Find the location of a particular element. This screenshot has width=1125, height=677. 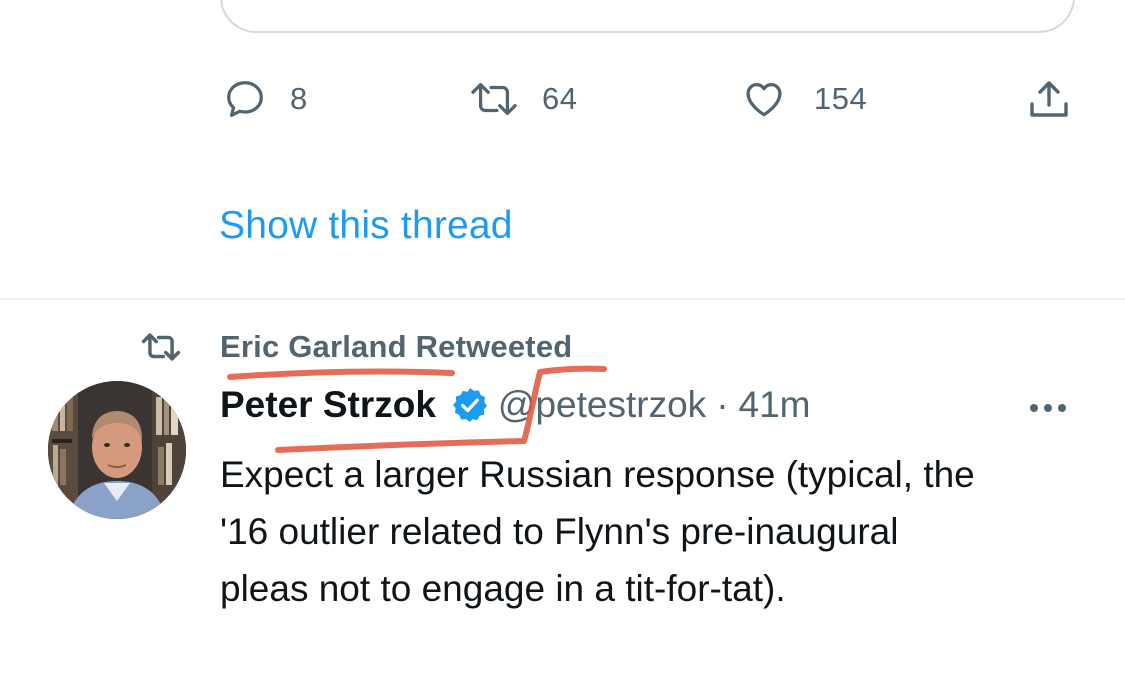

more-options-button is located at coordinates (1048, 408).